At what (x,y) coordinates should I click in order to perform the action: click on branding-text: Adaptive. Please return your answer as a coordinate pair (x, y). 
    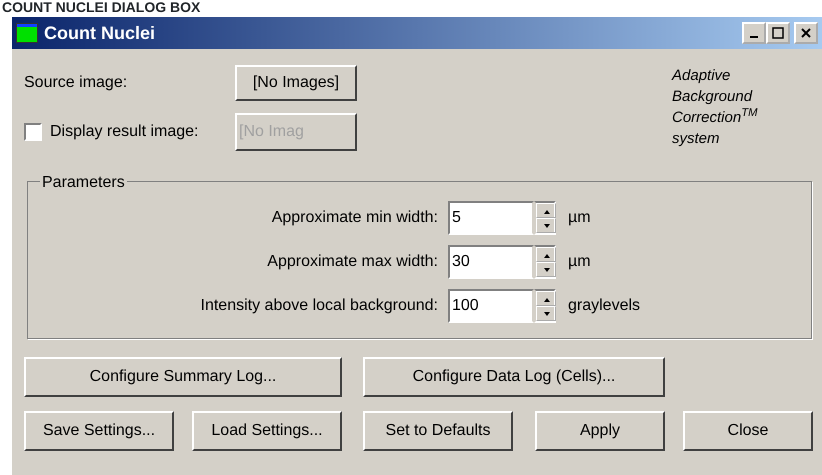
    Looking at the image, I should click on (701, 76).